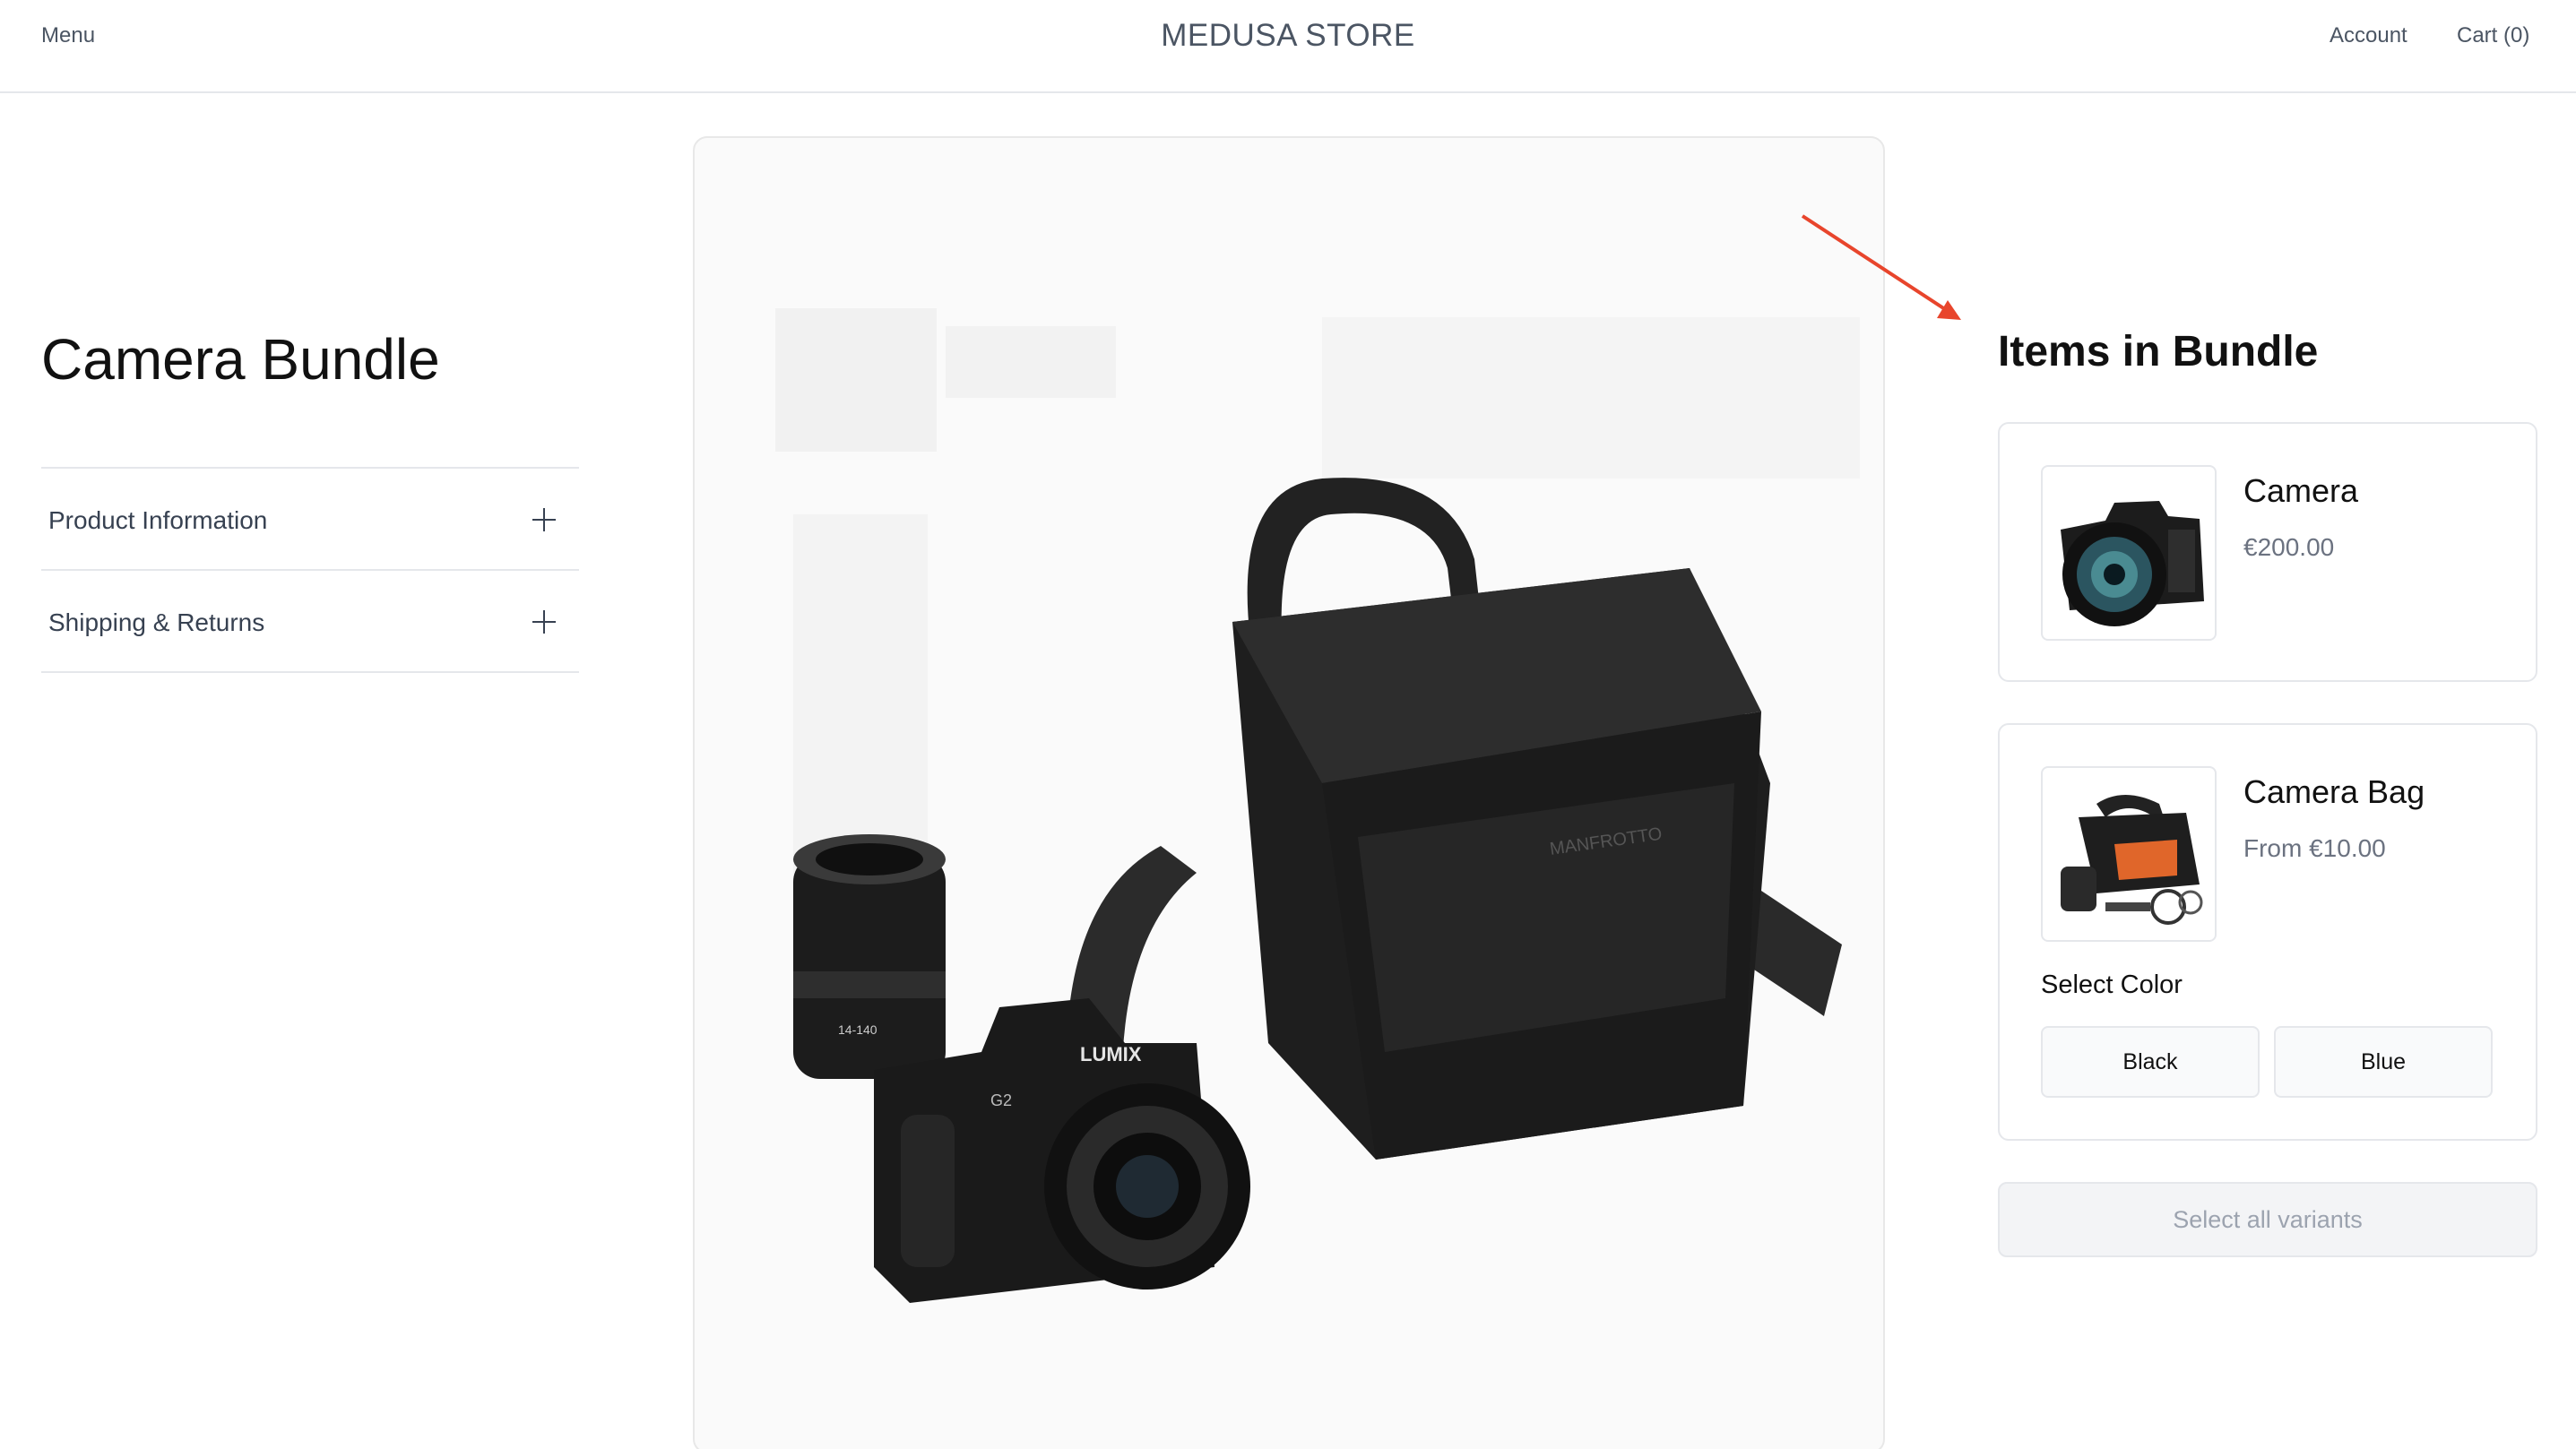 The height and width of the screenshot is (1449, 2576). I want to click on accordion-product-information: Product Information, so click(310, 520).